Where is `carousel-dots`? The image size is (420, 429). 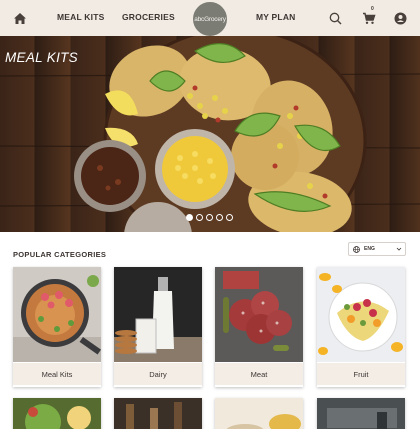 carousel-dots is located at coordinates (209, 217).